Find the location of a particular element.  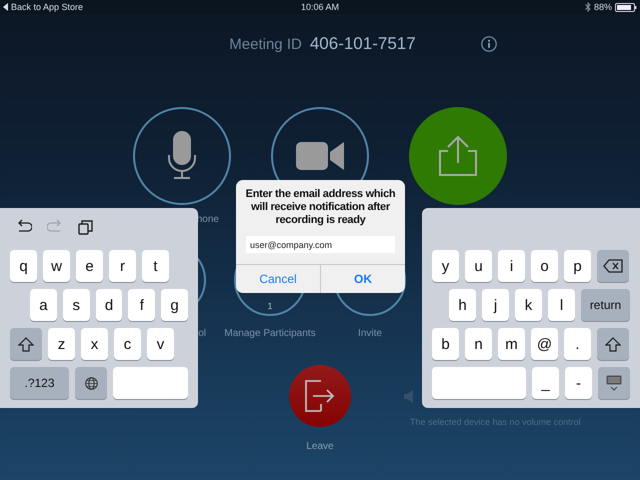

ok-button: OK is located at coordinates (362, 279).